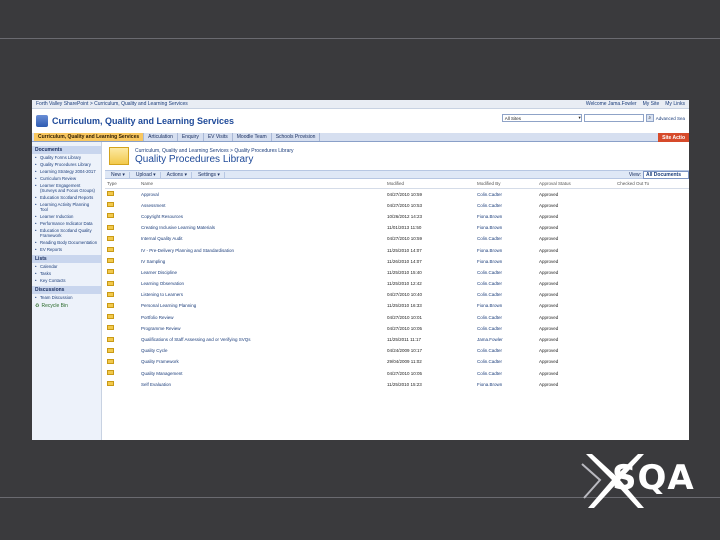 This screenshot has width=720, height=540. Describe the element at coordinates (673, 137) in the screenshot. I see `site-actions-button: Site Actio` at that location.